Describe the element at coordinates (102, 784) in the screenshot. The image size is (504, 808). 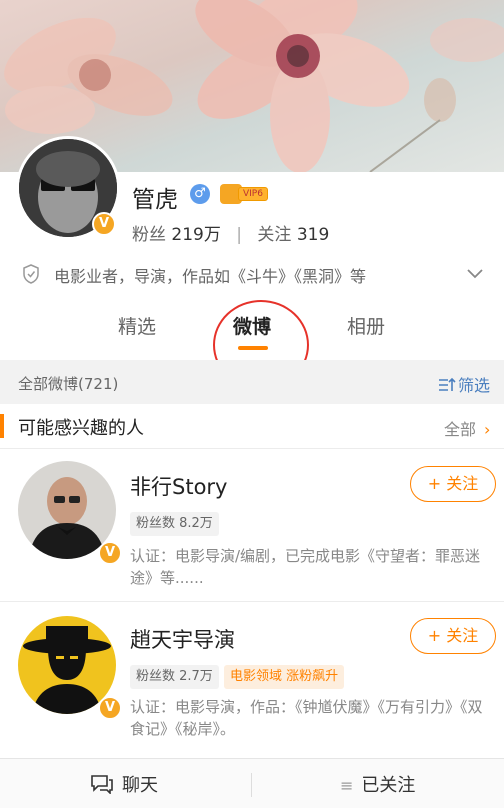
I see `chat-icon` at that location.